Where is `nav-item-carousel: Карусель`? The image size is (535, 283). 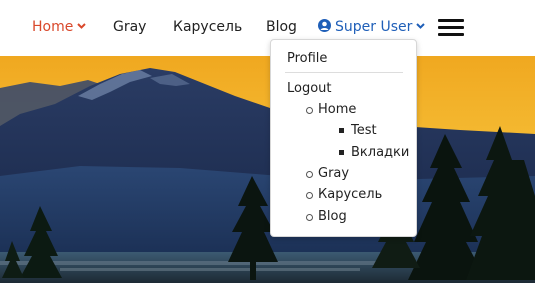 nav-item-carousel: Карусель is located at coordinates (207, 27).